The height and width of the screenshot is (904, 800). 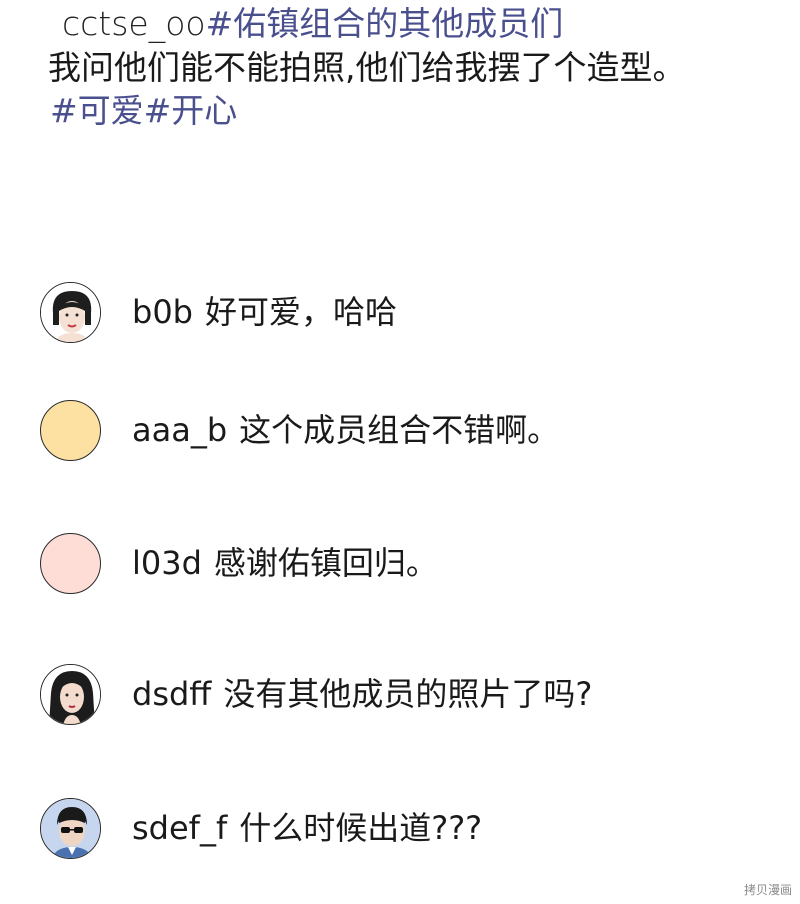 I want to click on comment-text-row: dsdff 没有其他成员的照片了吗?, so click(x=362, y=694).